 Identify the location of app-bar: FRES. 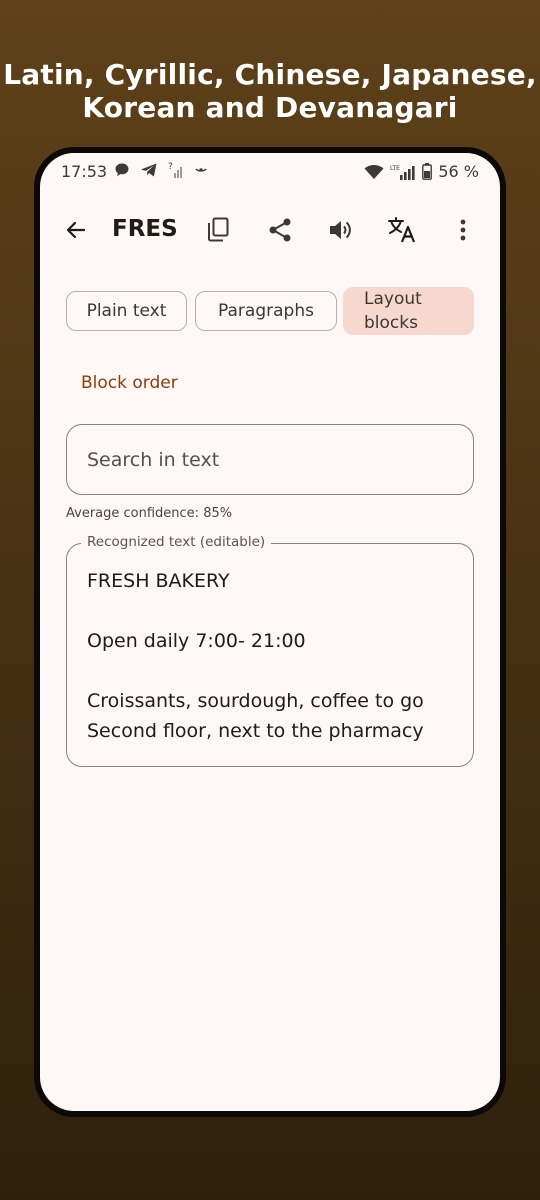
(270, 230).